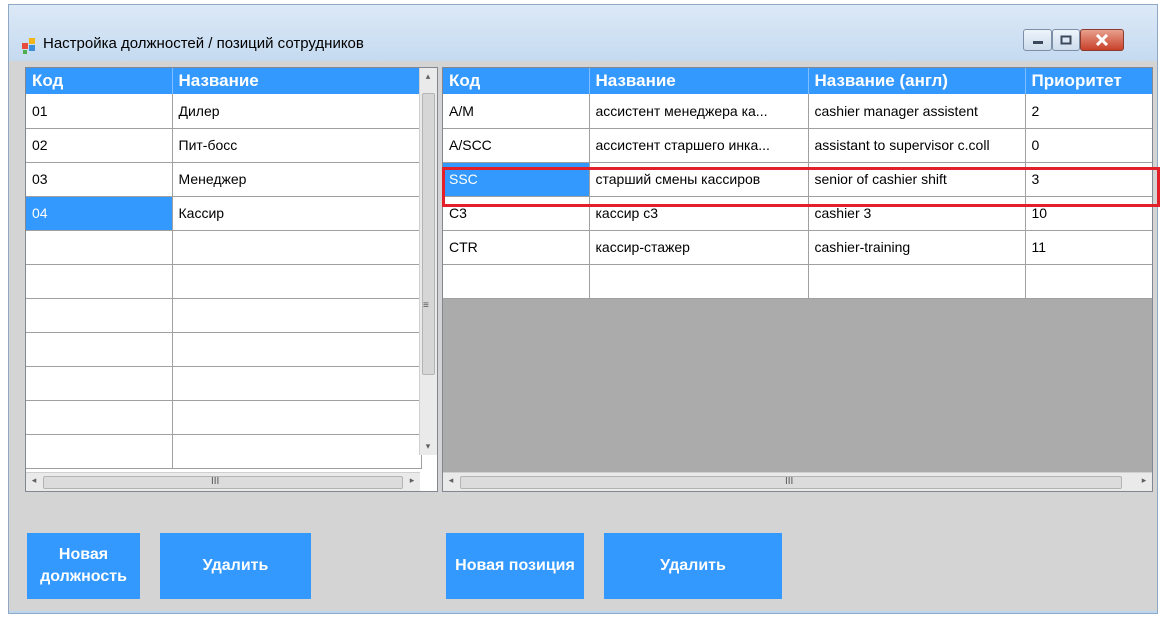  Describe the element at coordinates (426, 305) in the screenshot. I see `grip-icon: ≡` at that location.